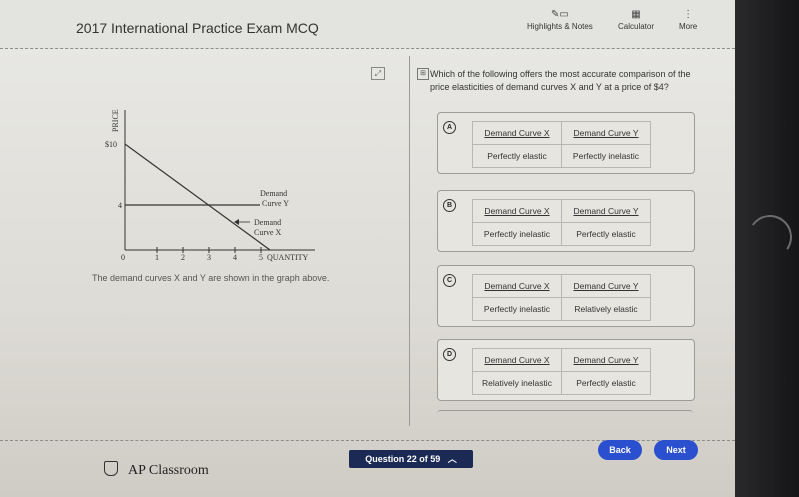  I want to click on option-a-val-x: Perfectly elastic, so click(517, 156).